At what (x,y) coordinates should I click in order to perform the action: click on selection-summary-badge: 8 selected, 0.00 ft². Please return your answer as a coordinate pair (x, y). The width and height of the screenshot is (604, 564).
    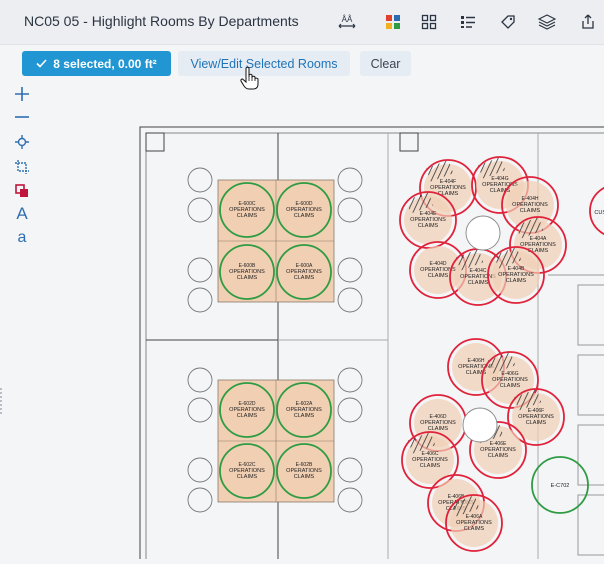
    Looking at the image, I should click on (96, 63).